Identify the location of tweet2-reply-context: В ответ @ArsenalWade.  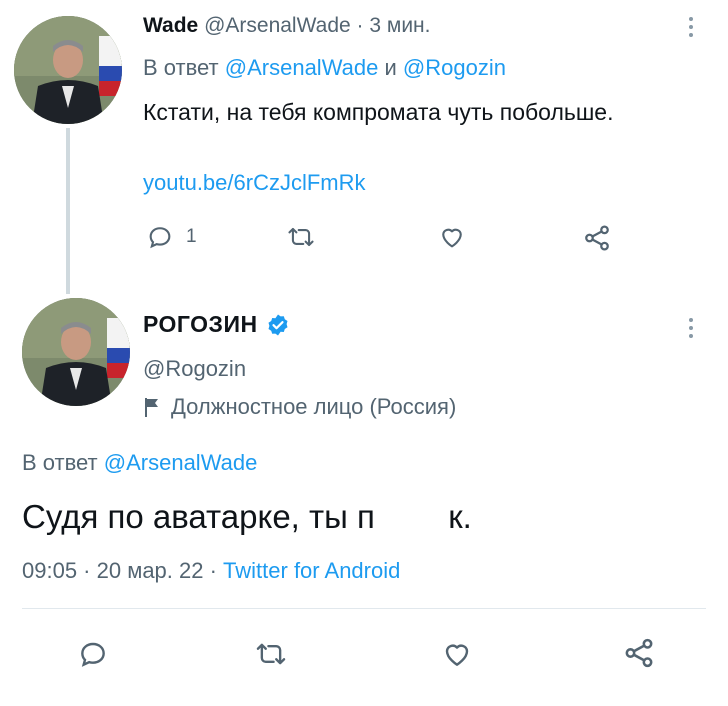
(139, 463).